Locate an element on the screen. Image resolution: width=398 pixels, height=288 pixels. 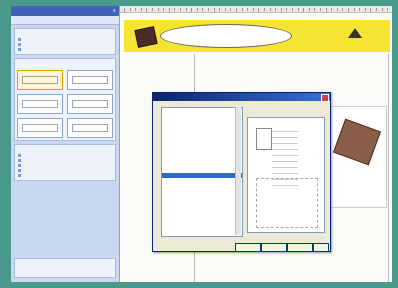
pane-footer is located at coordinates (65, 268).